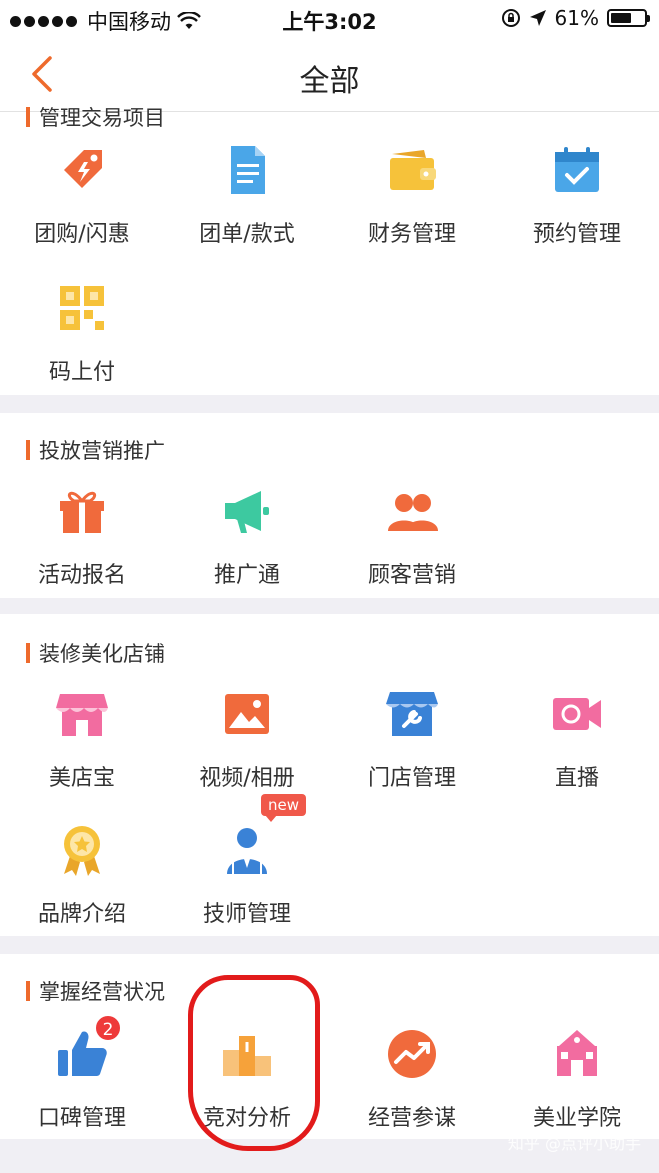 The height and width of the screenshot is (1173, 659). I want to click on grid-item-label: 品牌介绍, so click(81, 914).